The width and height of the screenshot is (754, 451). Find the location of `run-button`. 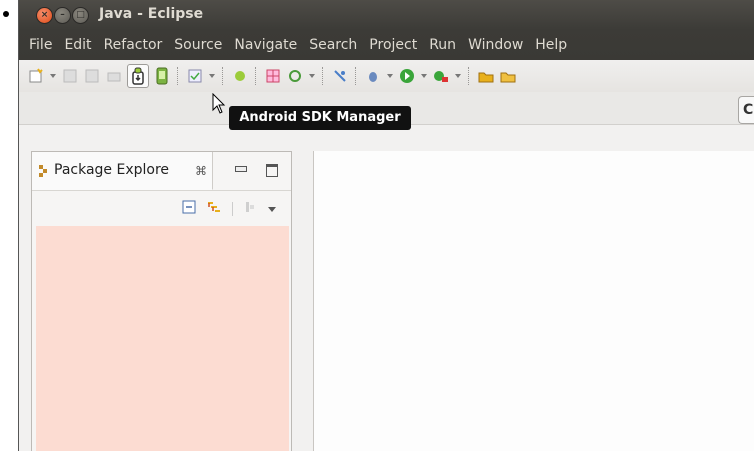

run-button is located at coordinates (407, 76).